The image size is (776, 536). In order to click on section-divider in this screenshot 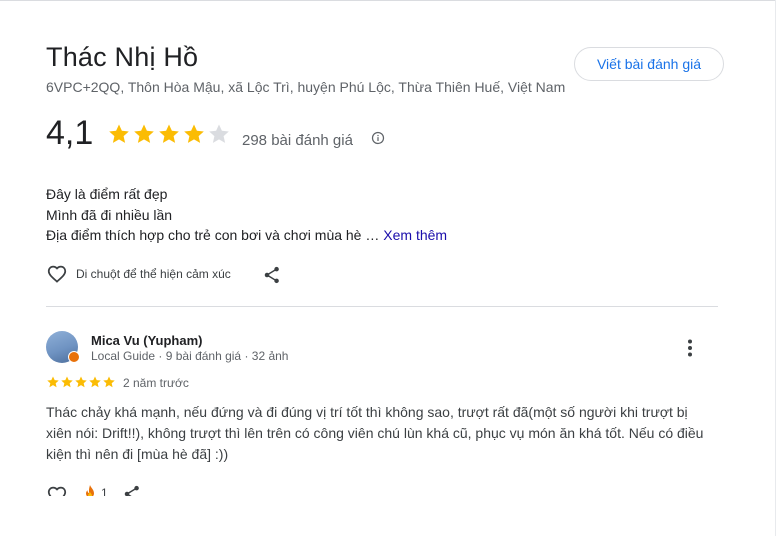, I will do `click(382, 306)`.